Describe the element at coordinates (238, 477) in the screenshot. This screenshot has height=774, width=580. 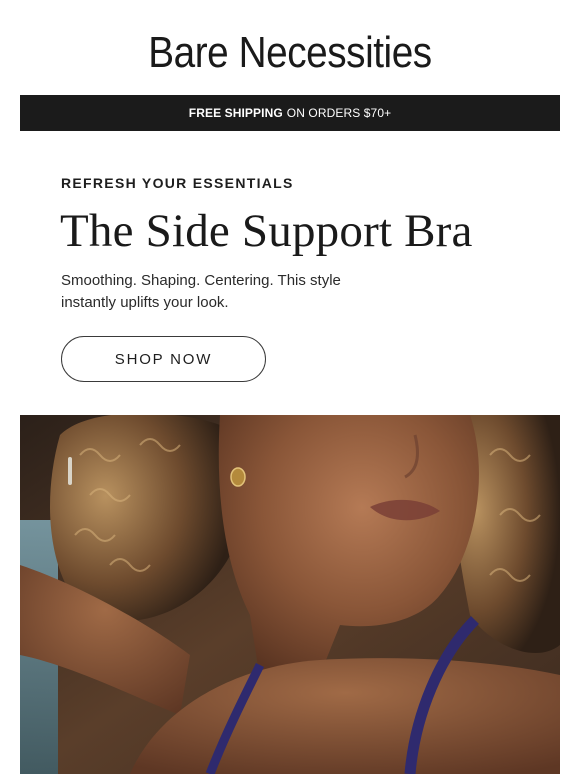
I see `earring` at that location.